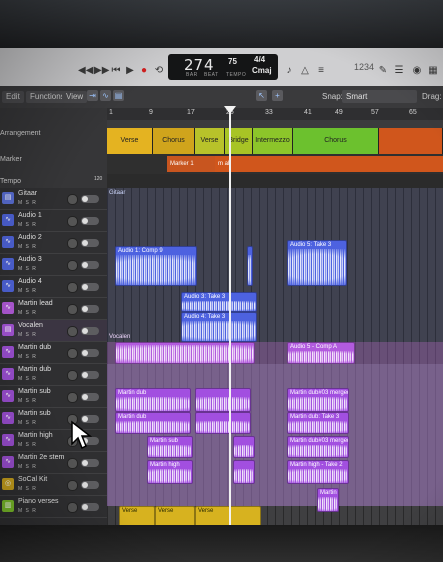 Image resolution: width=443 pixels, height=562 pixels. I want to click on tempo-lane, so click(275, 181).